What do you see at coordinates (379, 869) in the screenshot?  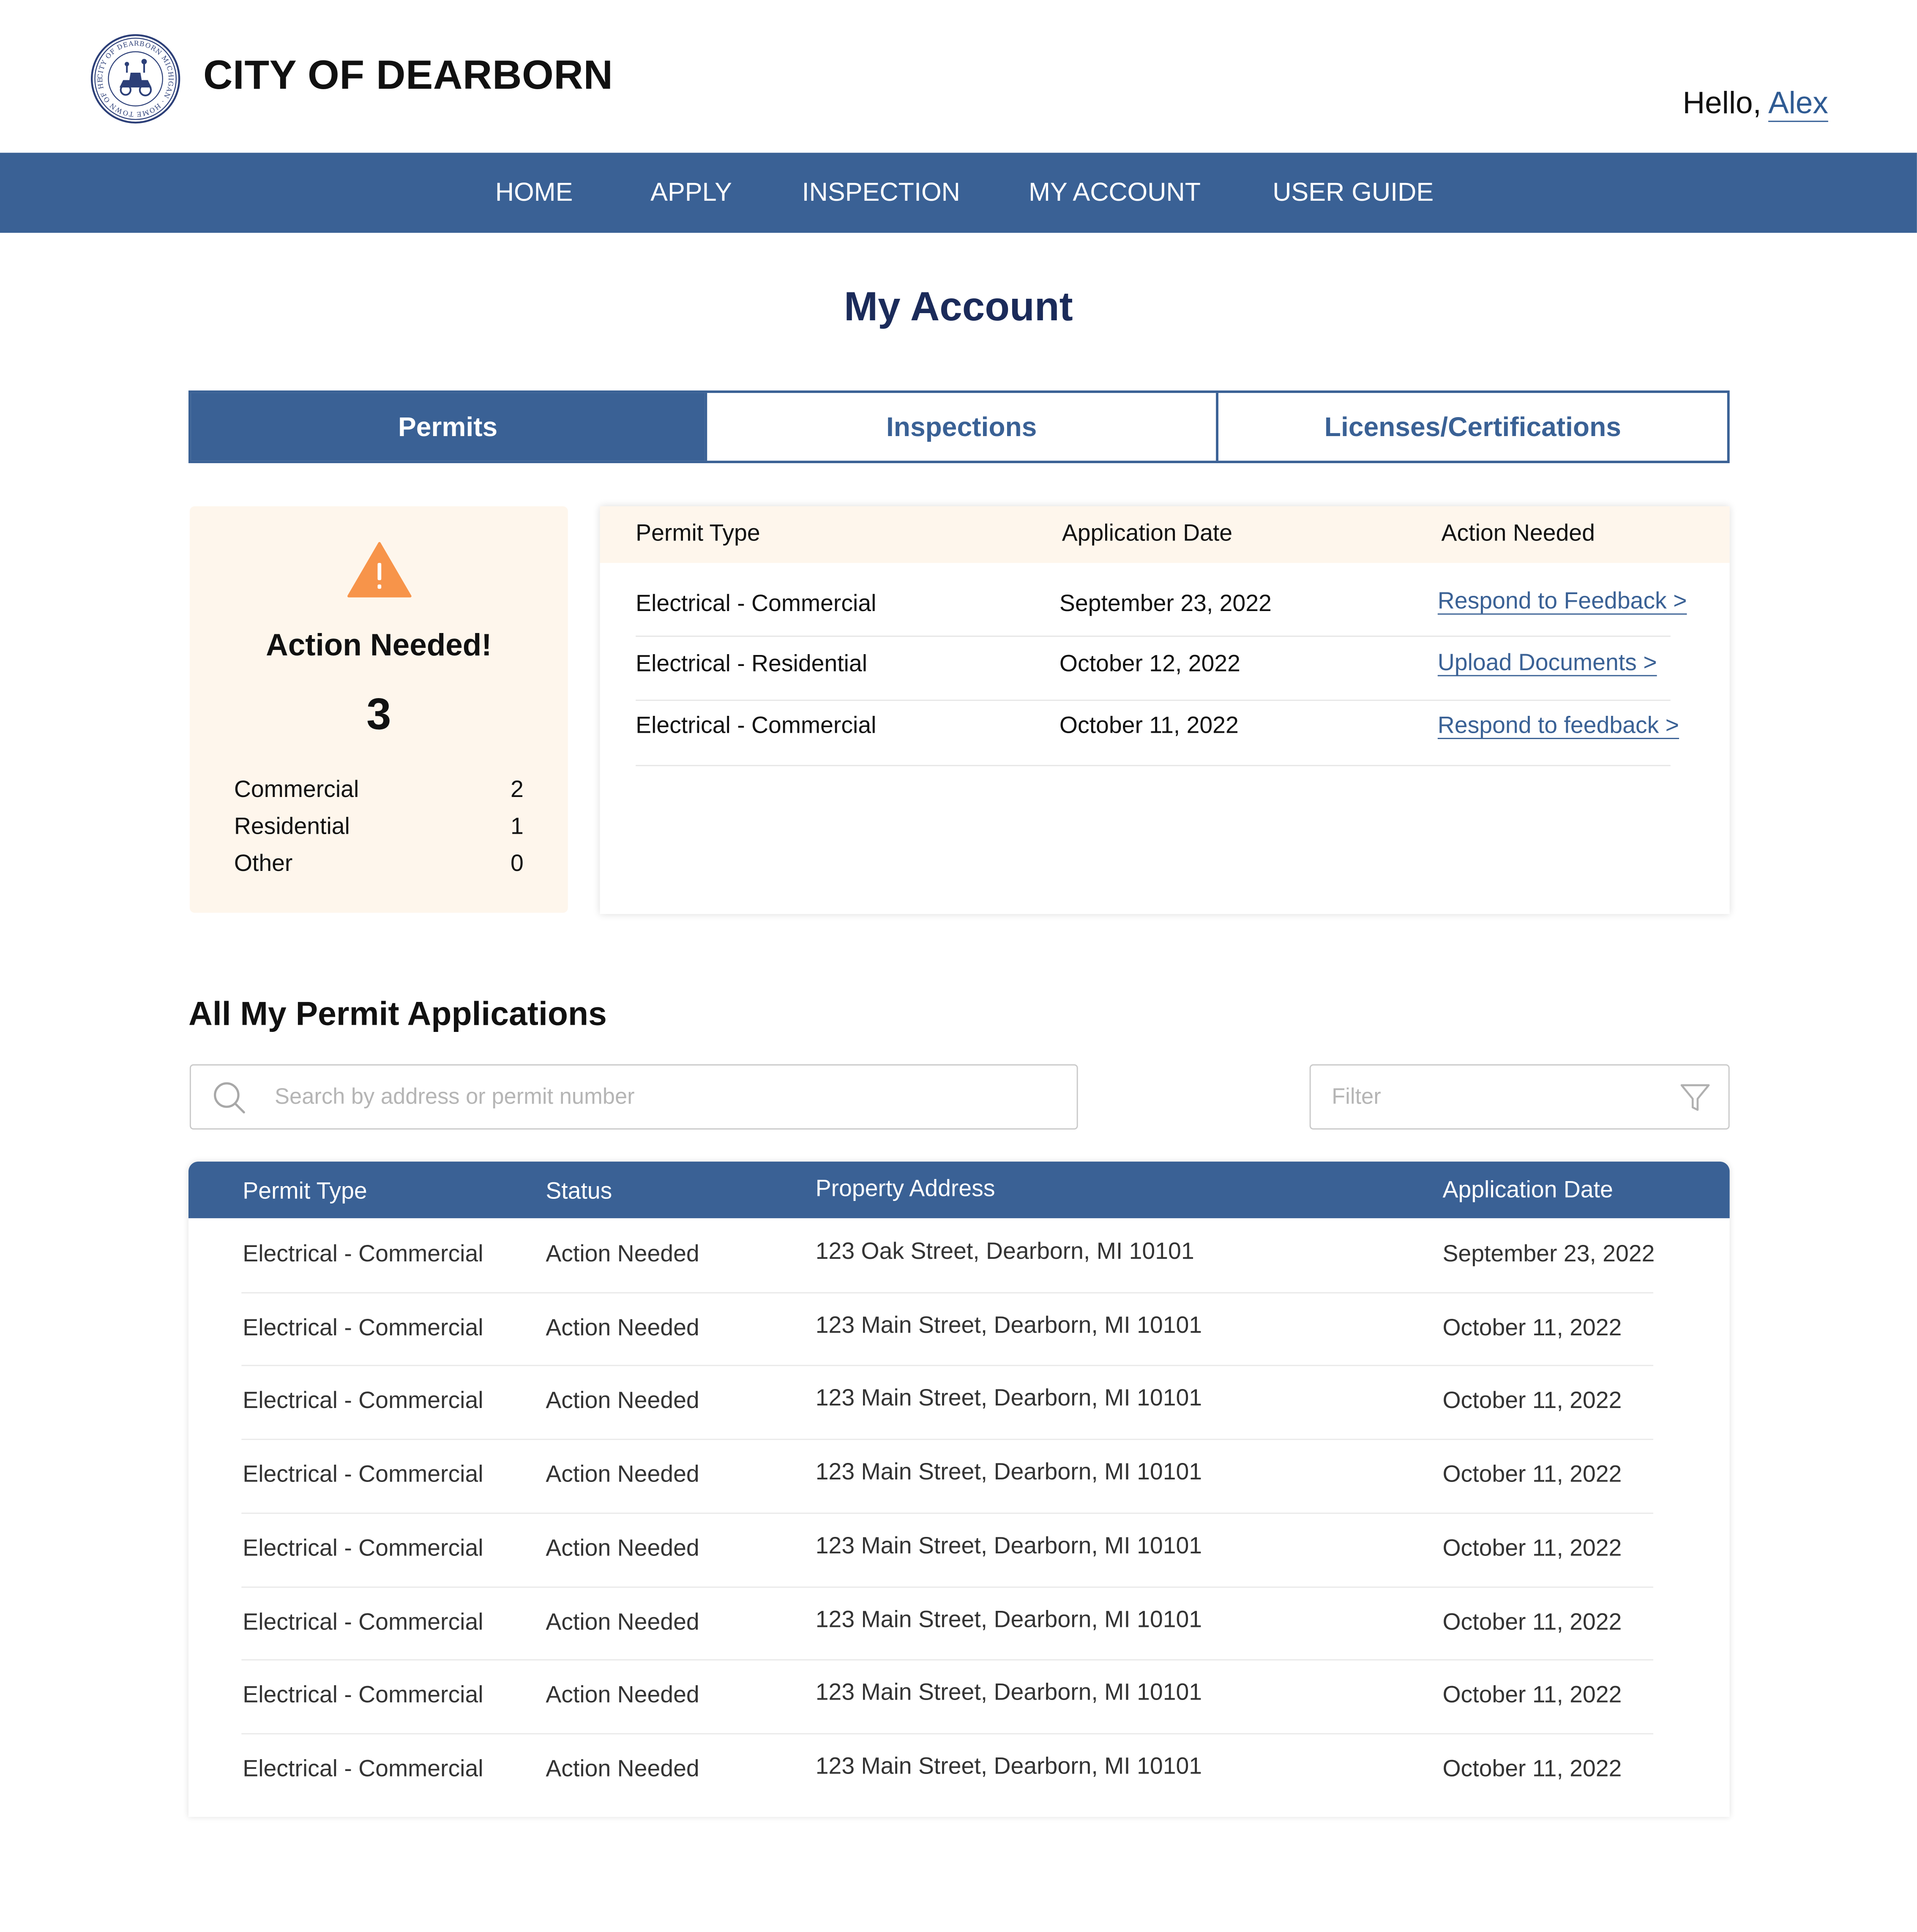 I see `breakdown-row-other: Other 0` at bounding box center [379, 869].